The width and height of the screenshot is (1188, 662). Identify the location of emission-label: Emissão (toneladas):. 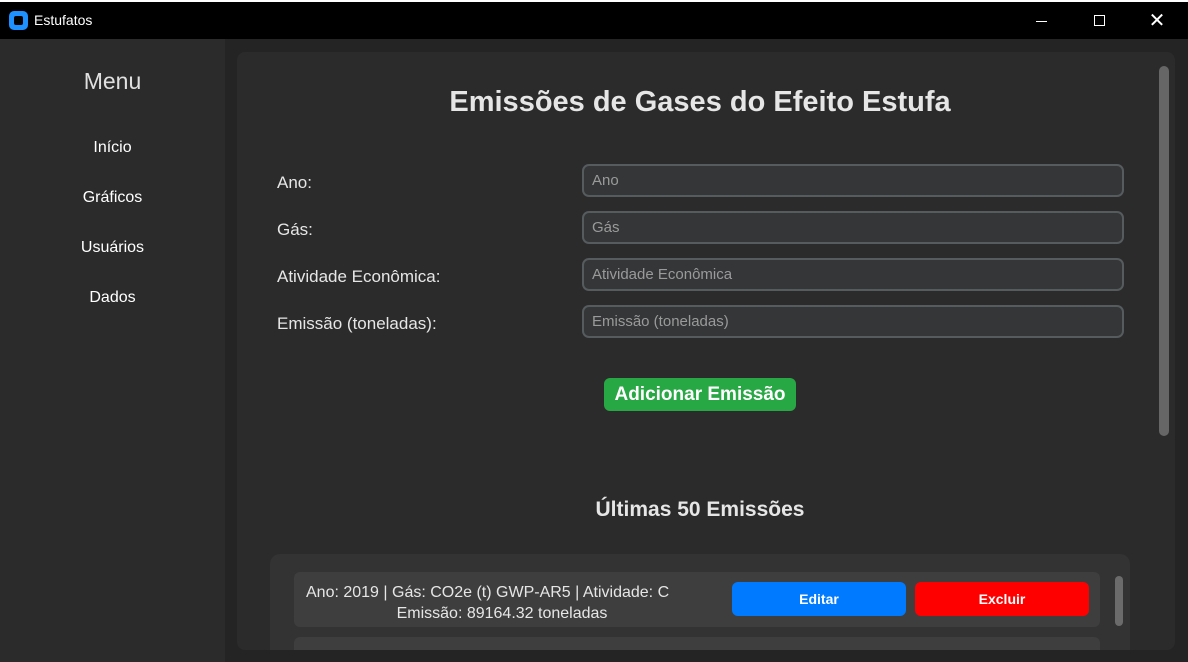
(357, 323).